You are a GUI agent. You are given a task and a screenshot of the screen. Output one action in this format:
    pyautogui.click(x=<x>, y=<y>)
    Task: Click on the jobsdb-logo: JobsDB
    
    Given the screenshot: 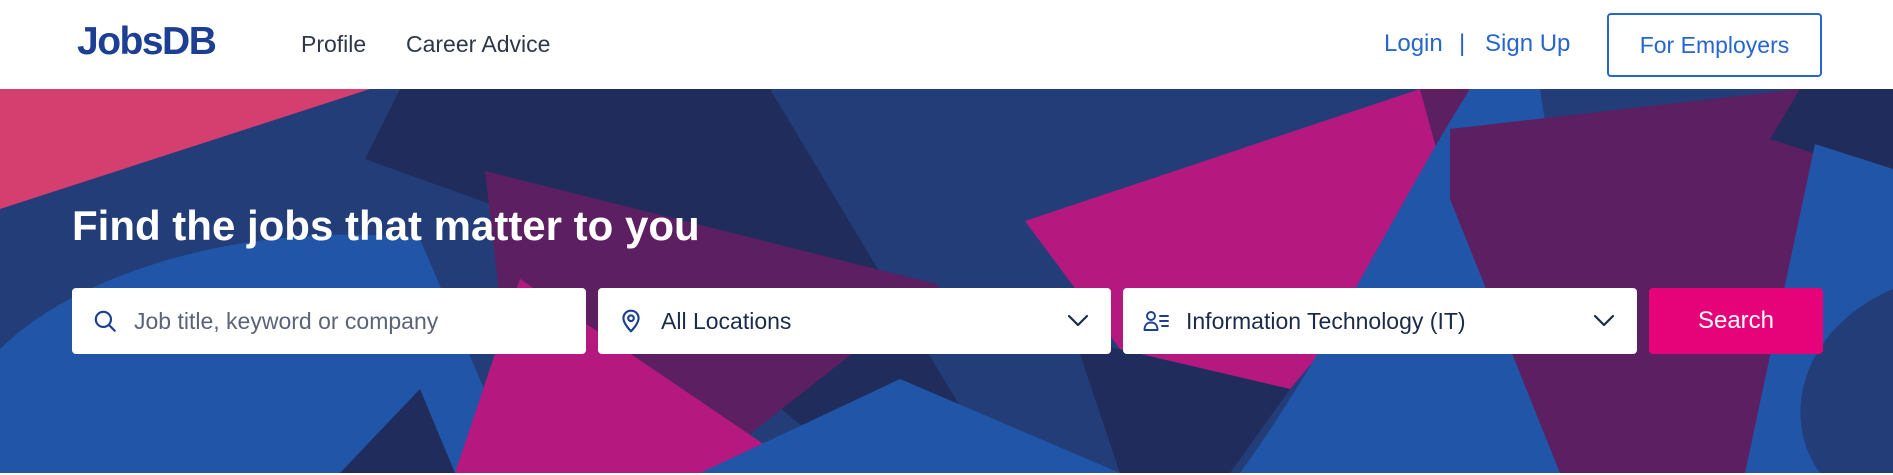 What is the action you would take?
    pyautogui.click(x=147, y=42)
    